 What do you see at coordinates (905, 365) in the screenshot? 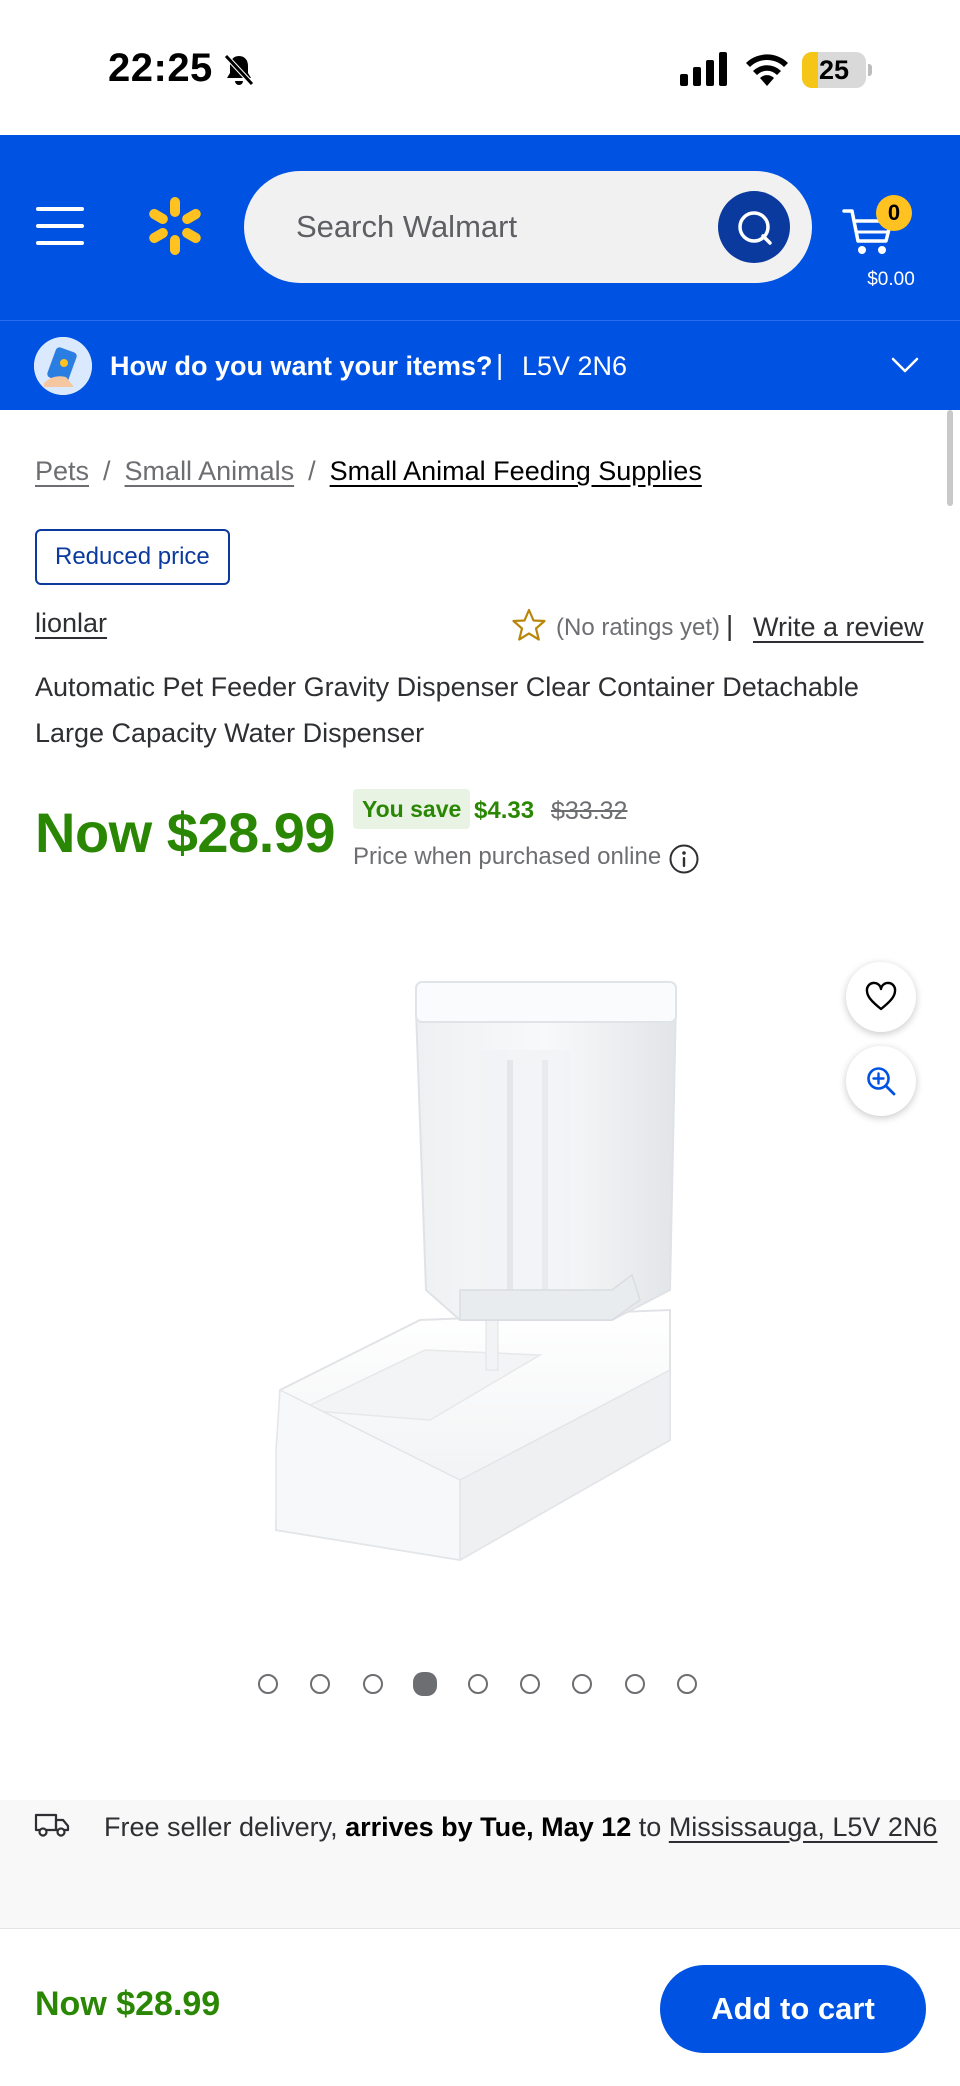
I see `chevron-down-icon` at bounding box center [905, 365].